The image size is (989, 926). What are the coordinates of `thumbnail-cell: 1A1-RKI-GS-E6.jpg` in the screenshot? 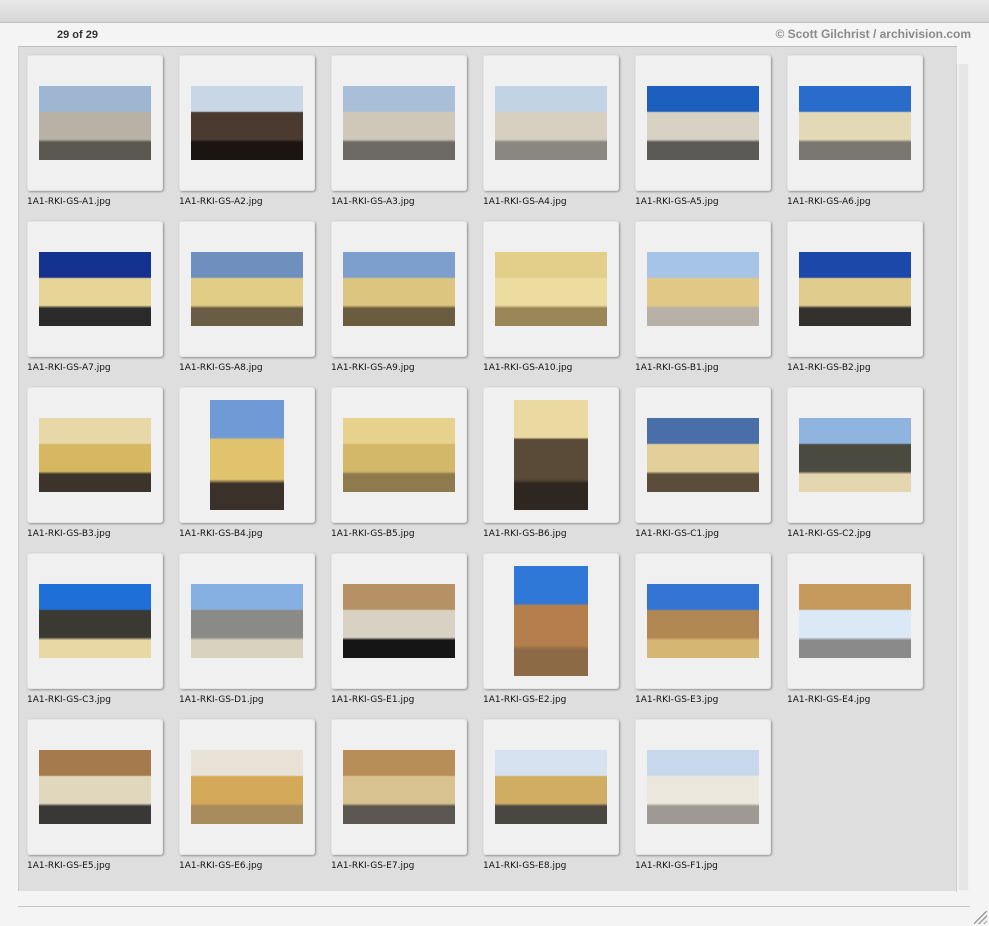 It's located at (246, 791).